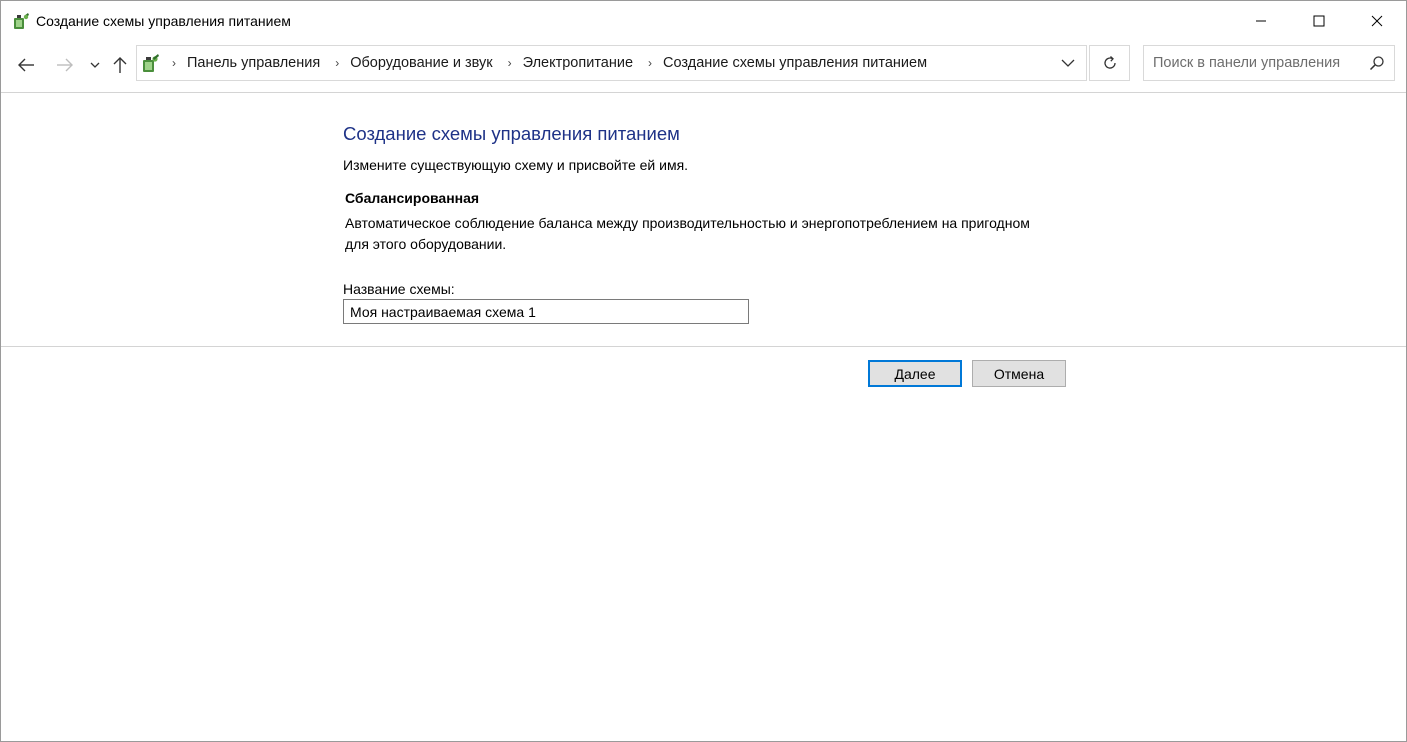  I want to click on plan-name: Сбалансированная, so click(412, 198).